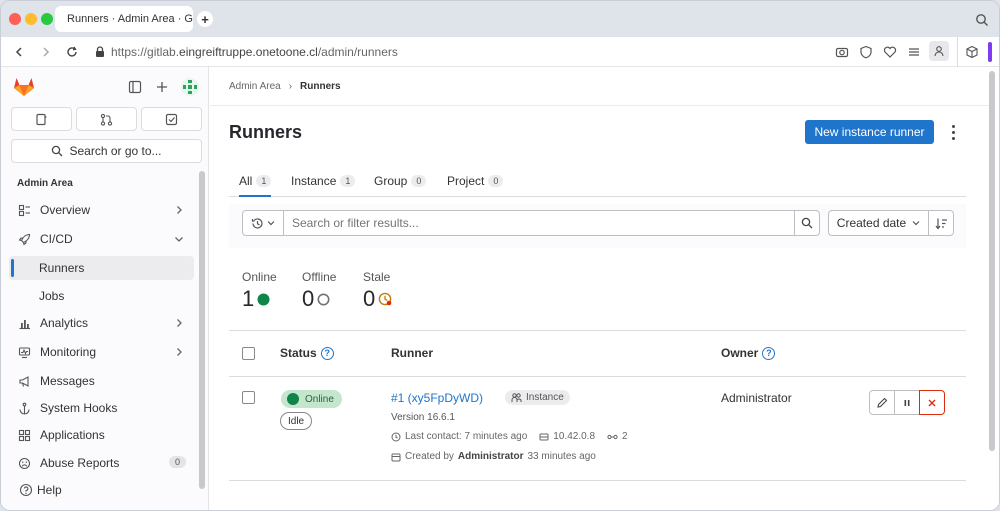 The image size is (1000, 511). I want to click on extension-cube-icon, so click(972, 52).